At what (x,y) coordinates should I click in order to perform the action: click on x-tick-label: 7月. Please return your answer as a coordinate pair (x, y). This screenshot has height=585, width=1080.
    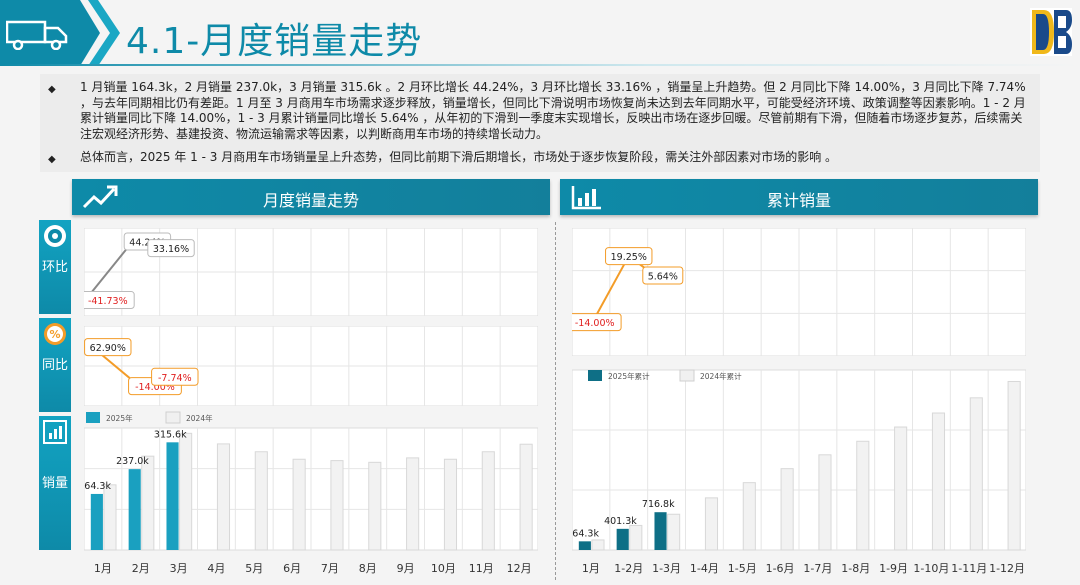
    Looking at the image, I should click on (330, 568).